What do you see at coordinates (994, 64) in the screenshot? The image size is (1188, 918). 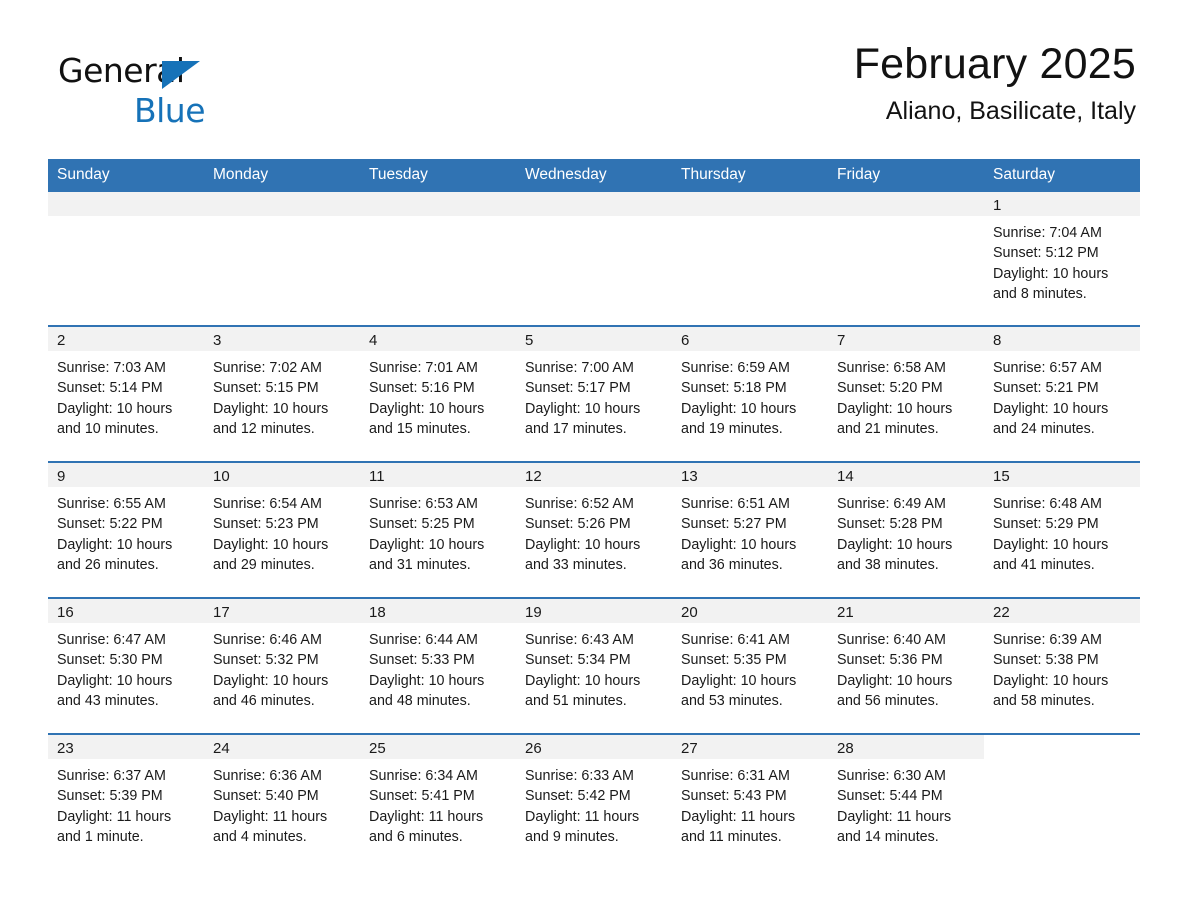 I see `page-title: February 2025` at bounding box center [994, 64].